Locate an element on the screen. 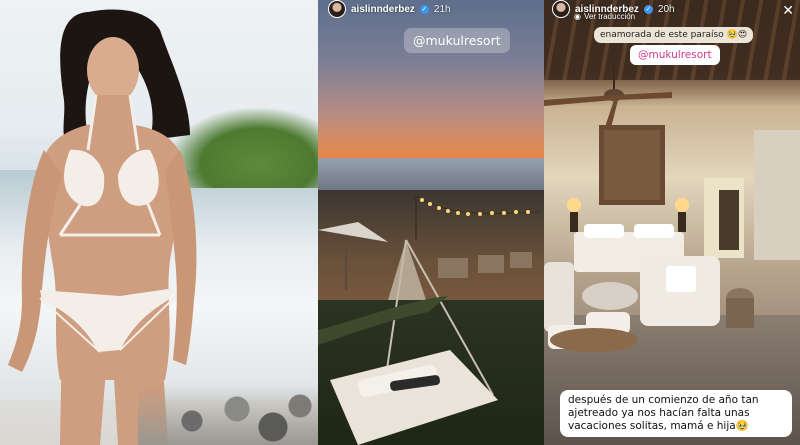  post-time: 21h is located at coordinates (442, 9).